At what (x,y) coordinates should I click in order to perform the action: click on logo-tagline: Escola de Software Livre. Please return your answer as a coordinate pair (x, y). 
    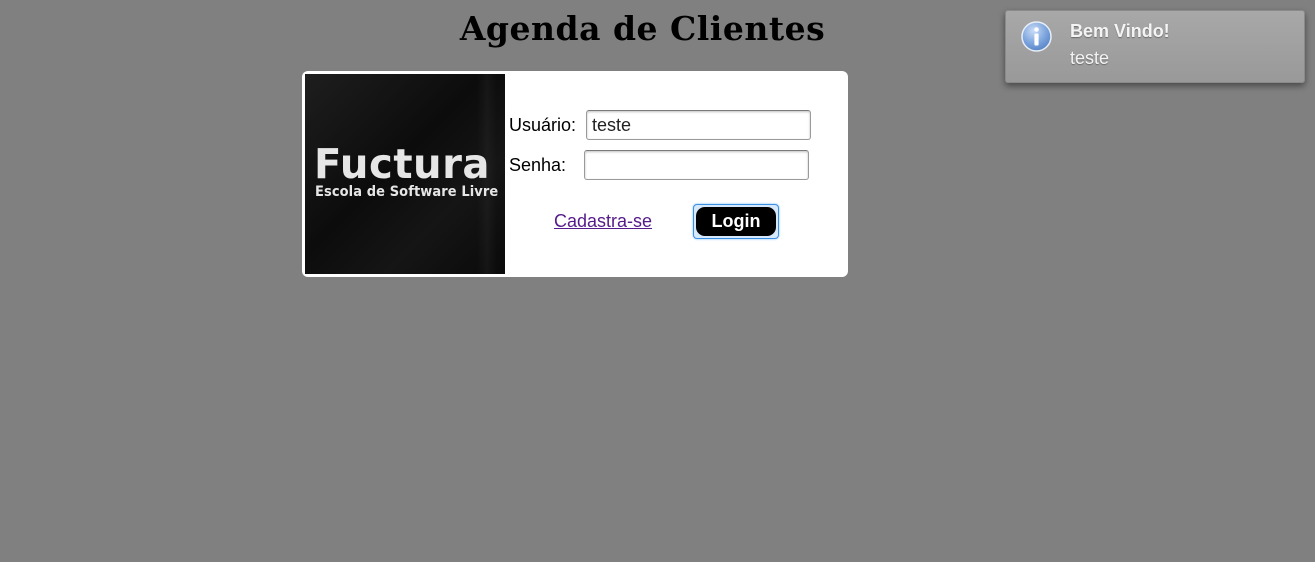
    Looking at the image, I should click on (407, 192).